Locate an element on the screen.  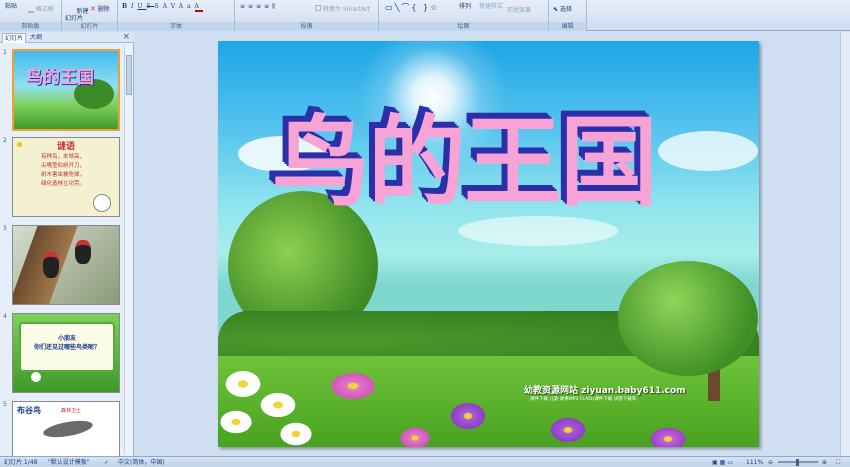
paste-label: 粘贴 is located at coordinates (11, 6).